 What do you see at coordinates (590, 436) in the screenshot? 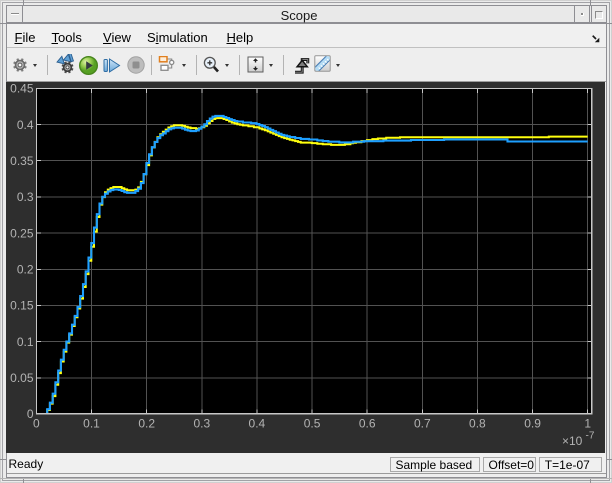
I see `svg-text: -7` at bounding box center [590, 436].